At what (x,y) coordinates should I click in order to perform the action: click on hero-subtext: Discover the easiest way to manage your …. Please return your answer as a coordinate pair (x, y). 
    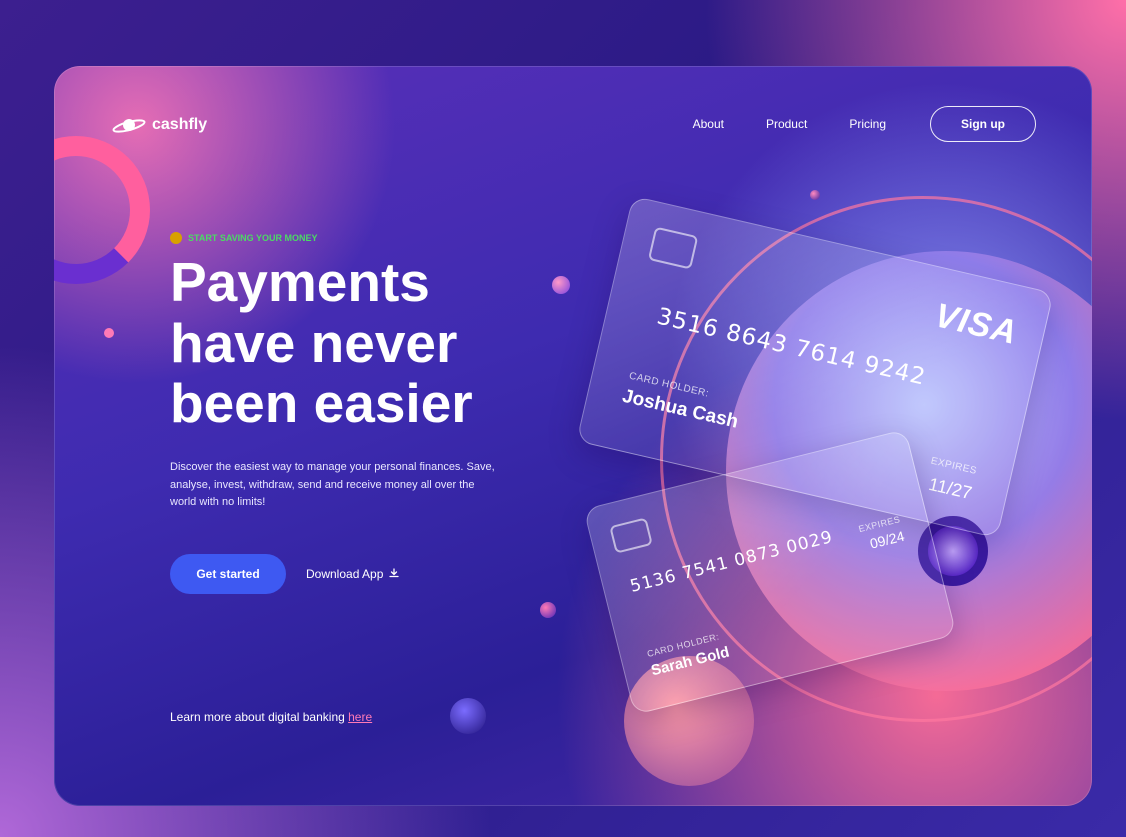
    Looking at the image, I should click on (332, 485).